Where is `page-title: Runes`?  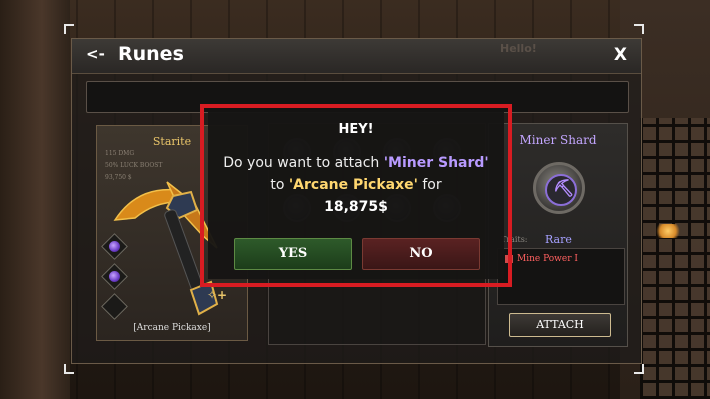
page-title: Runes is located at coordinates (151, 54).